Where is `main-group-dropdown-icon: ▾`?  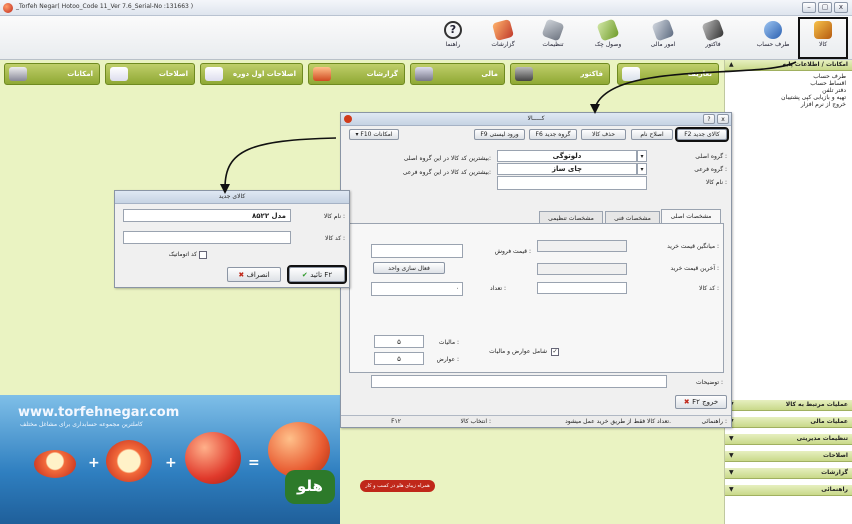
main-group-dropdown-icon: ▾ is located at coordinates (642, 156).